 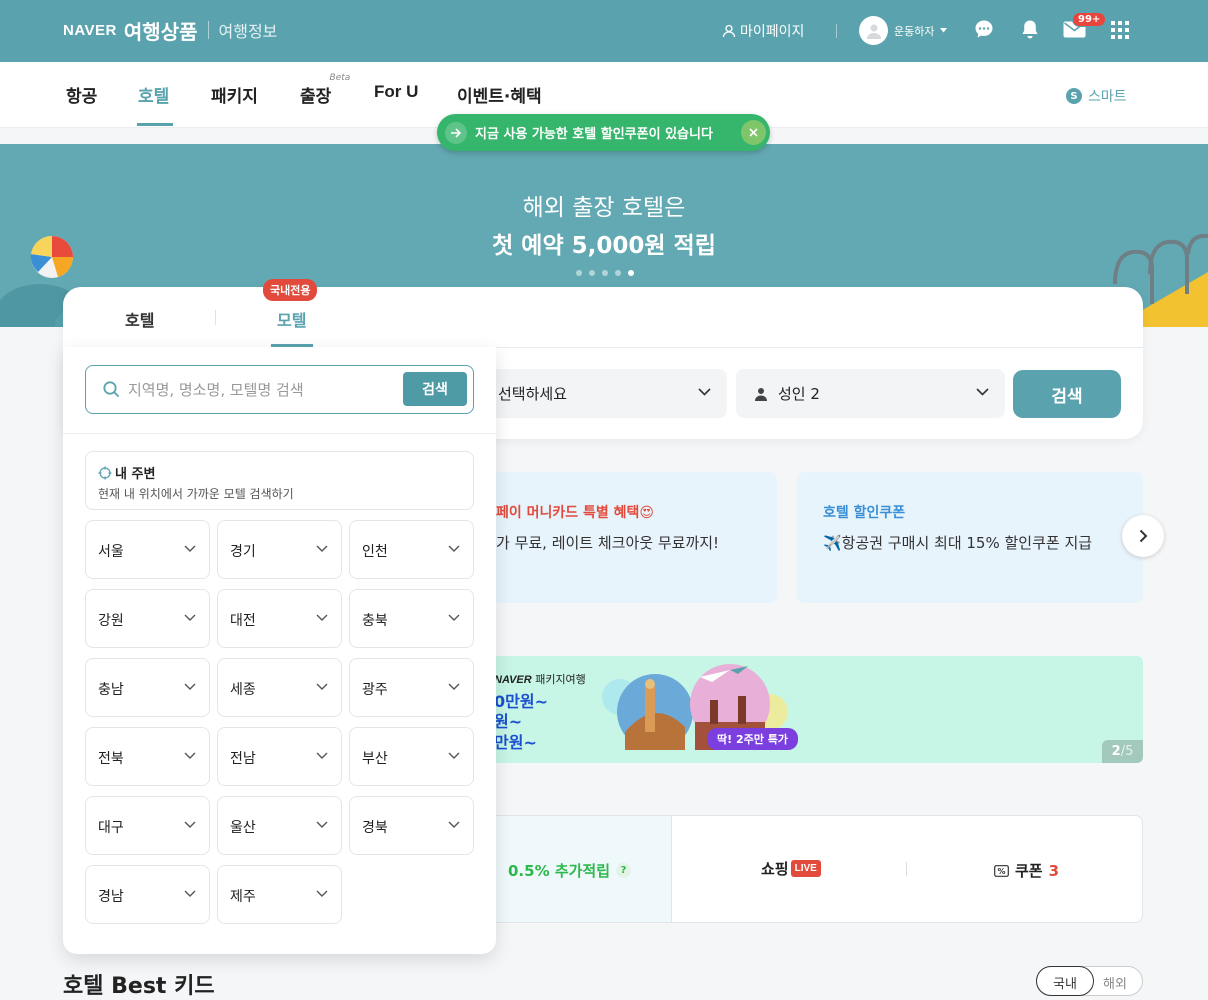 What do you see at coordinates (1107, 97) in the screenshot?
I see `smart-label: 스마트` at bounding box center [1107, 97].